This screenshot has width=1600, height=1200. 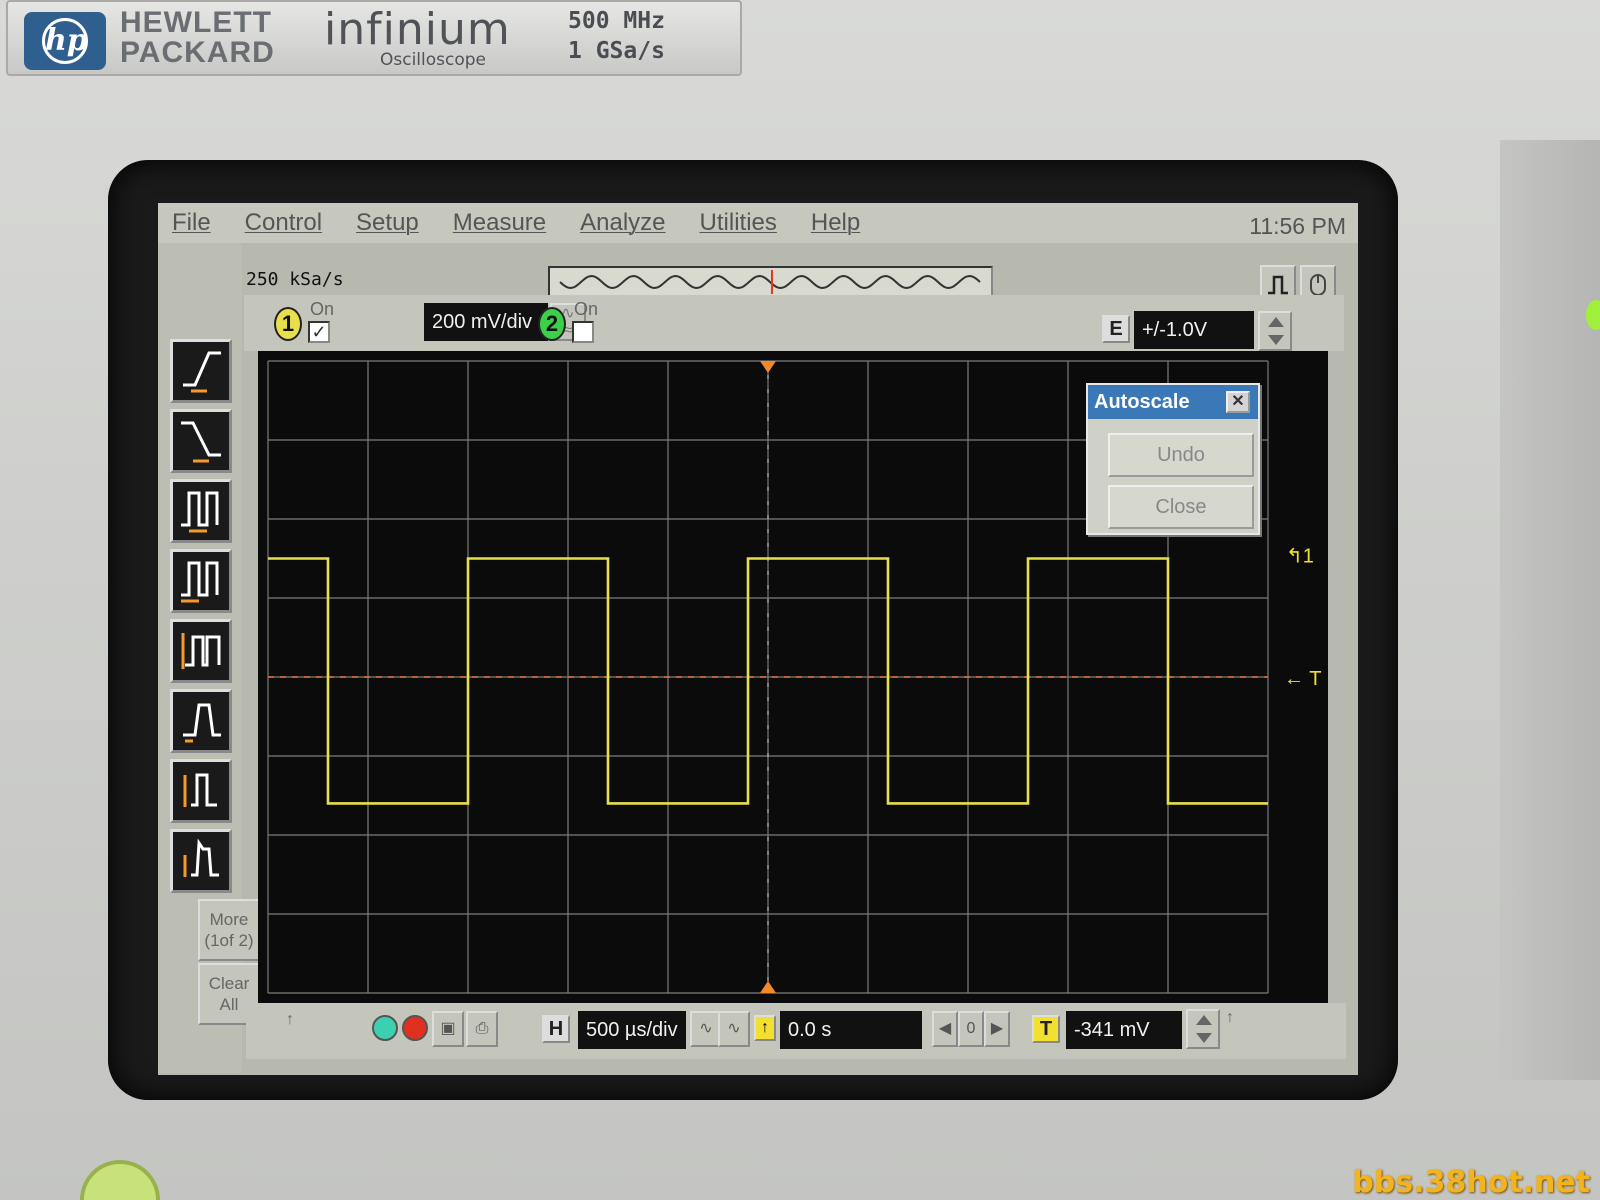 What do you see at coordinates (499, 223) in the screenshot?
I see `menu-measure: Measure` at bounding box center [499, 223].